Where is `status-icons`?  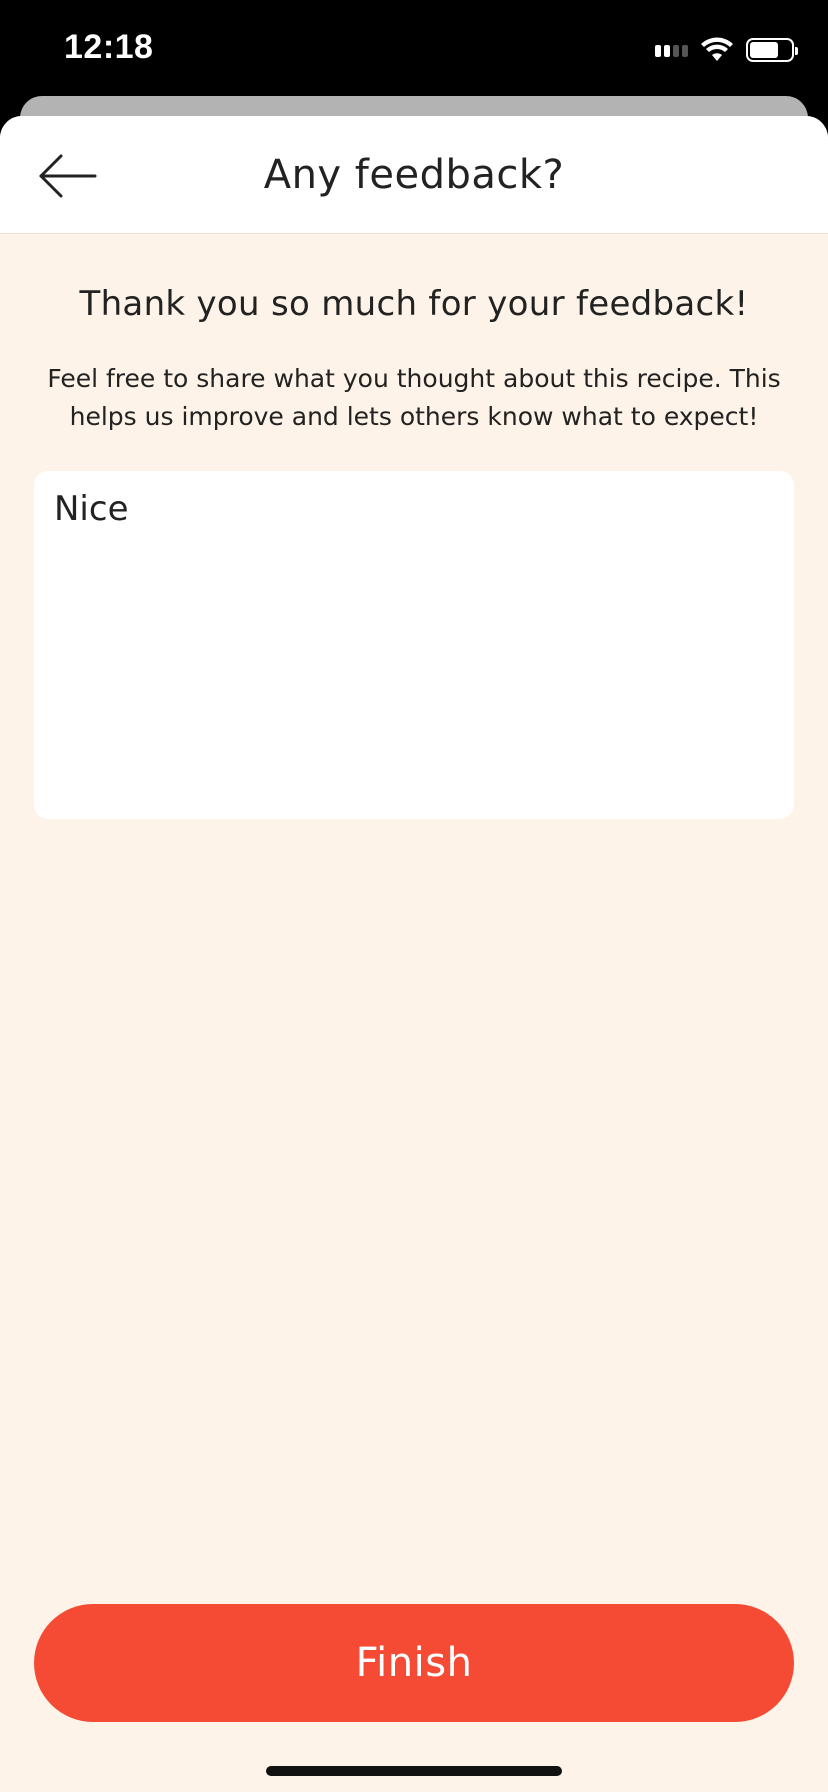 status-icons is located at coordinates (726, 50).